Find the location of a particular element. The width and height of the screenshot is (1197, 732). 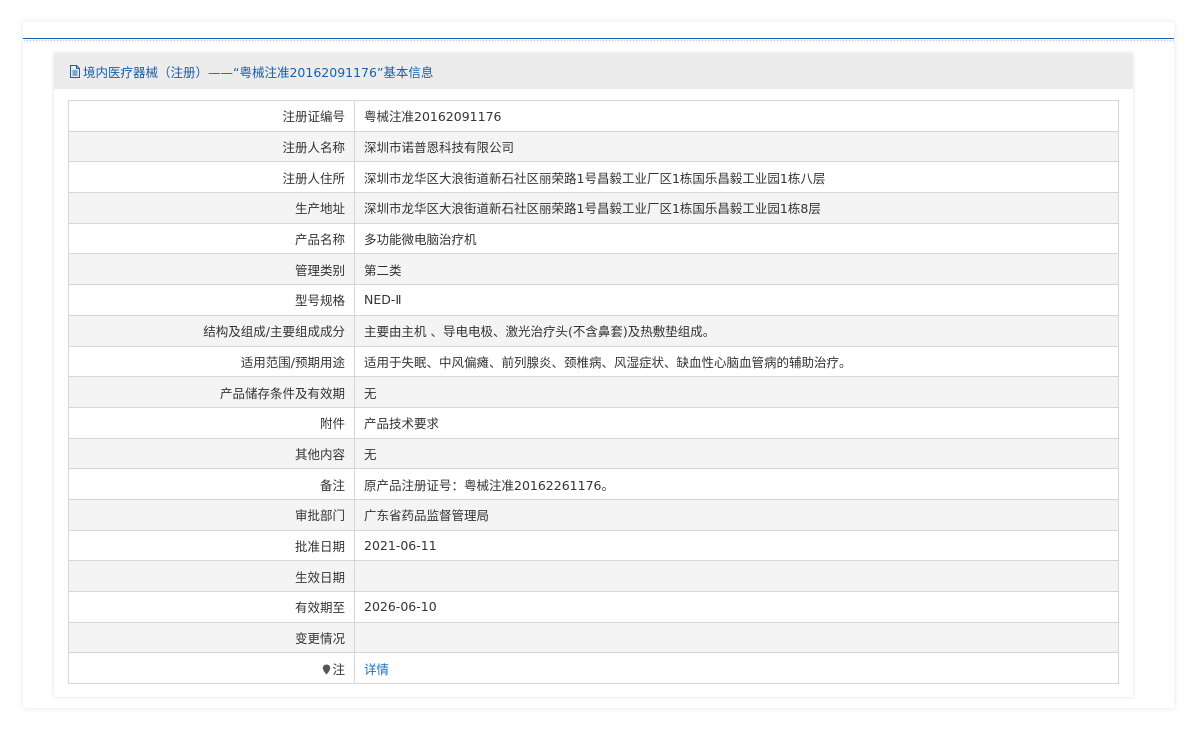

row-value: 多功能微电脑治疗机 is located at coordinates (736, 238).